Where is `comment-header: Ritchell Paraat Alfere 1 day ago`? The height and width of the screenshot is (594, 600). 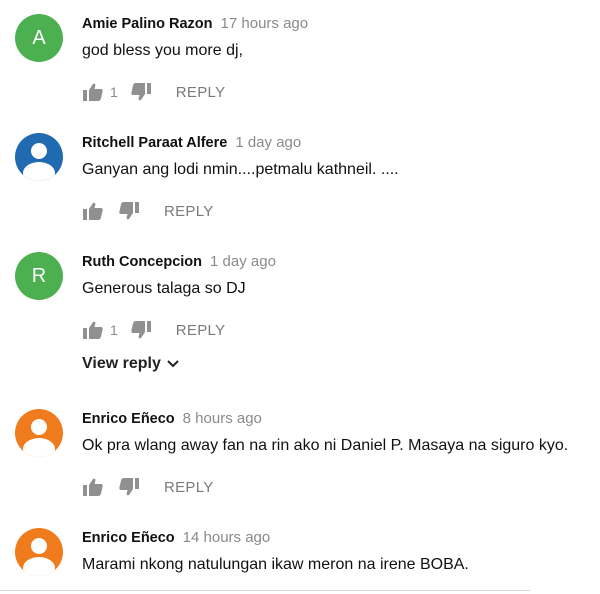 comment-header: Ritchell Paraat Alfere 1 day ago is located at coordinates (191, 143).